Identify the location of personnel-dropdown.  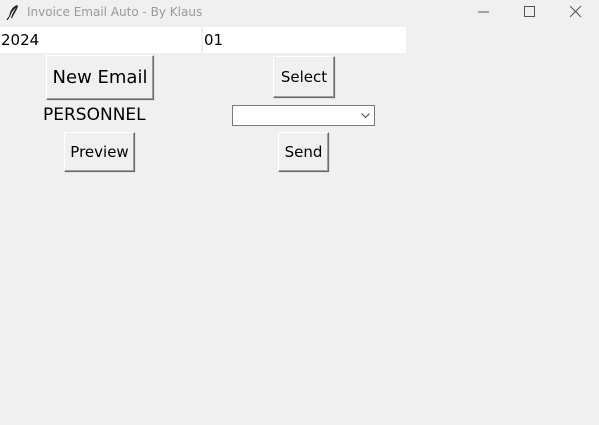
(303, 115).